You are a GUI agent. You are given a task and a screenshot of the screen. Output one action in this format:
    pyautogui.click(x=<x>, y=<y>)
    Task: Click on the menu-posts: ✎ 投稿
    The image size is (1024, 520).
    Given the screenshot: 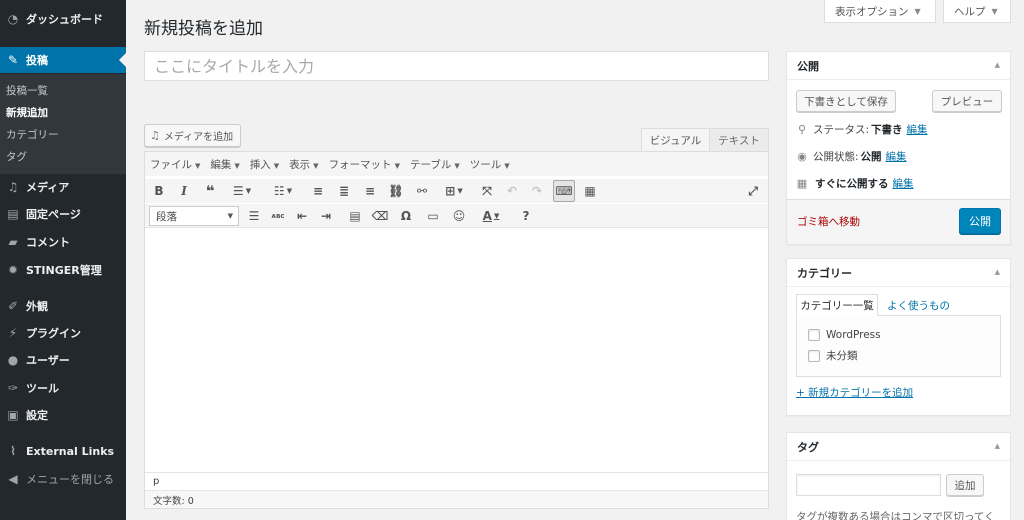 What is the action you would take?
    pyautogui.click(x=63, y=60)
    